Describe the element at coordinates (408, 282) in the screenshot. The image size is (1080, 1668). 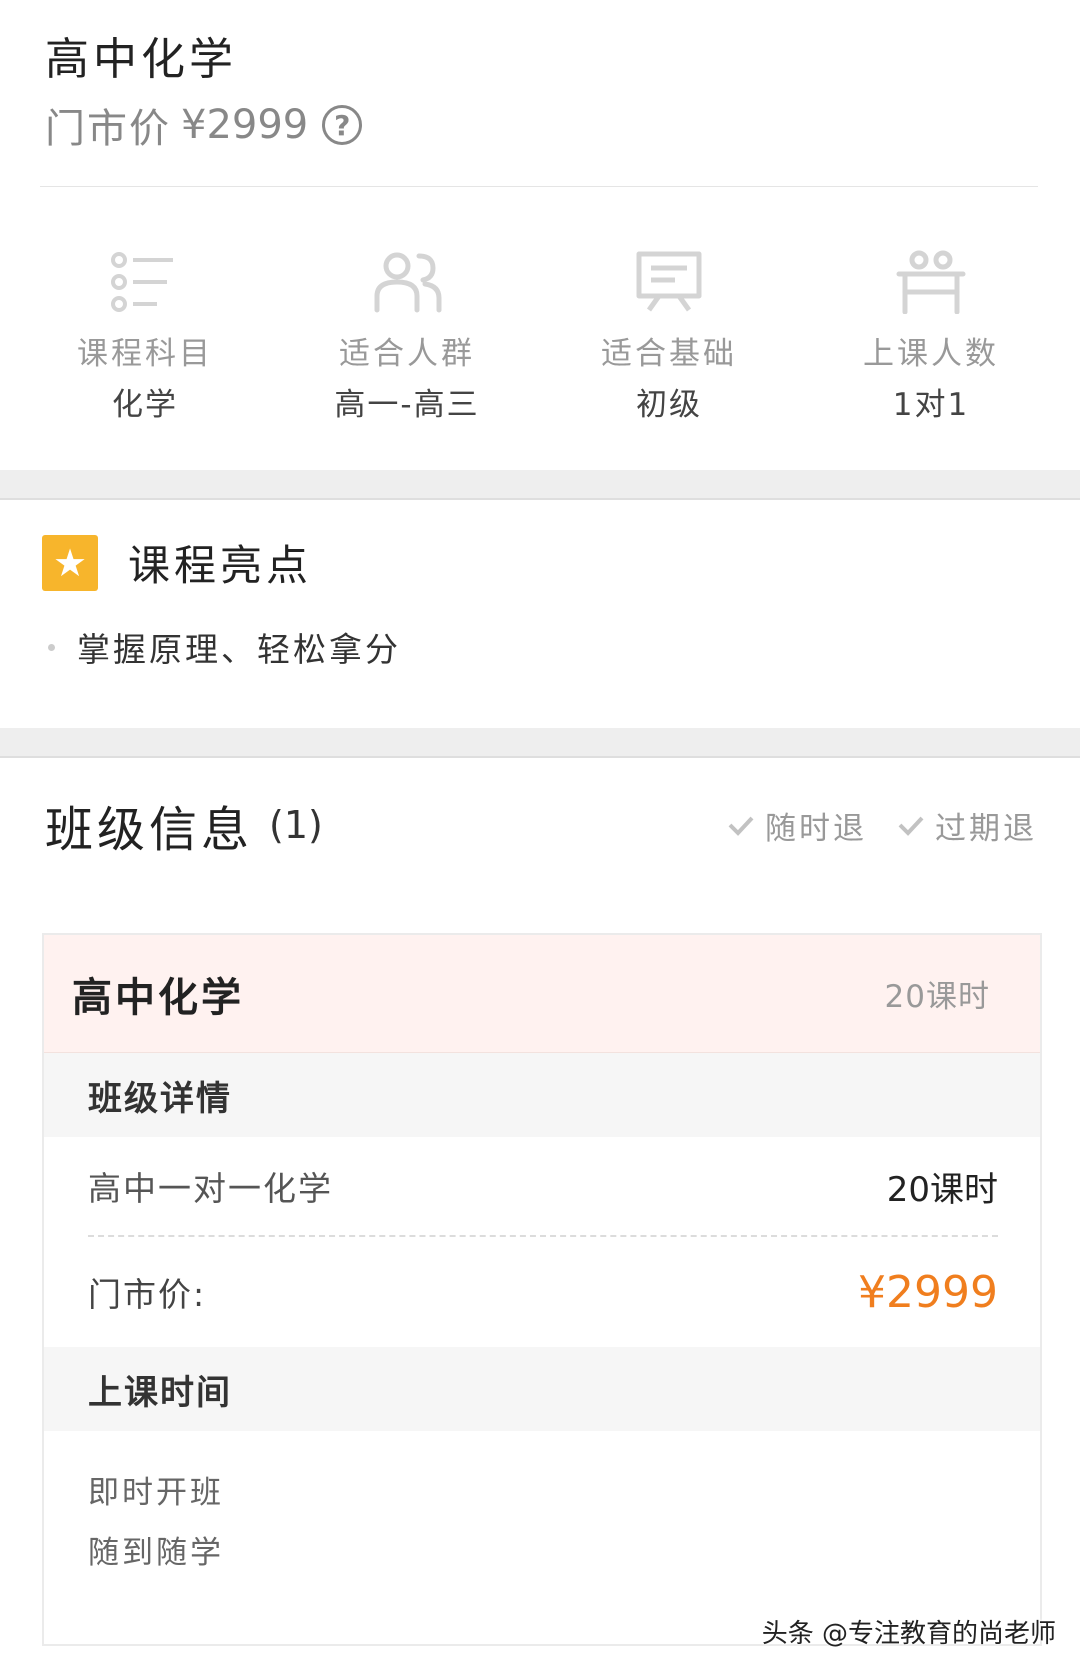
I see `people-icon` at that location.